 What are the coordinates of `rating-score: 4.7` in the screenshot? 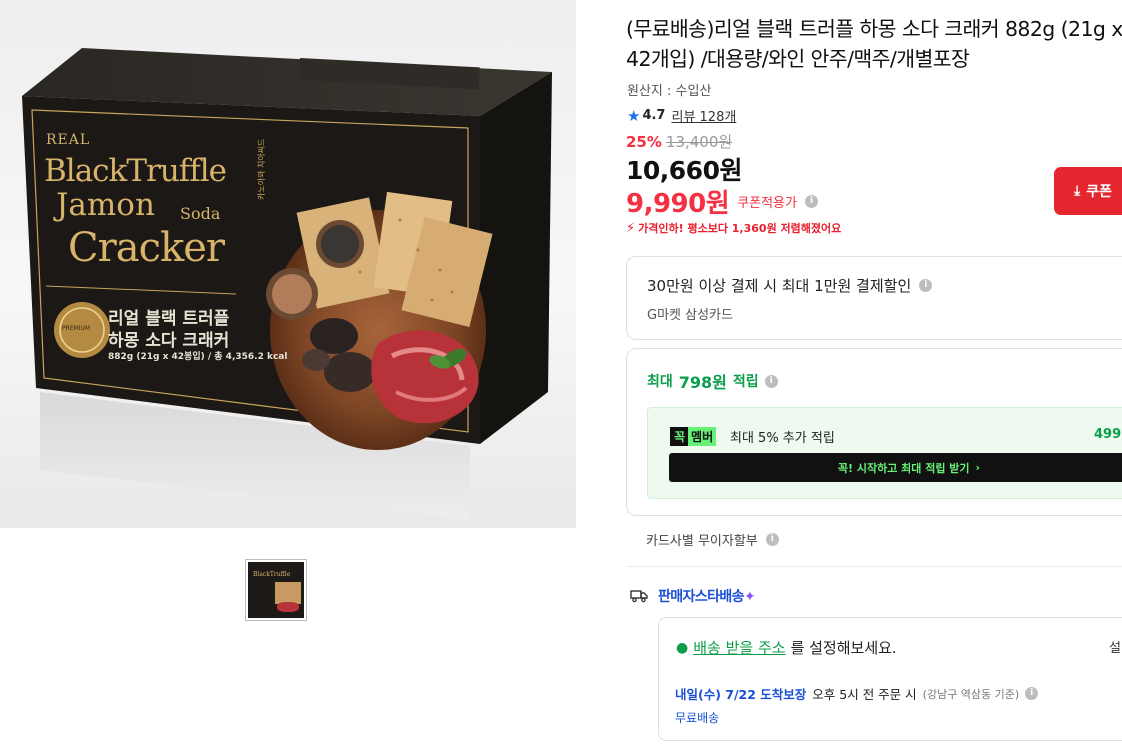 It's located at (654, 115).